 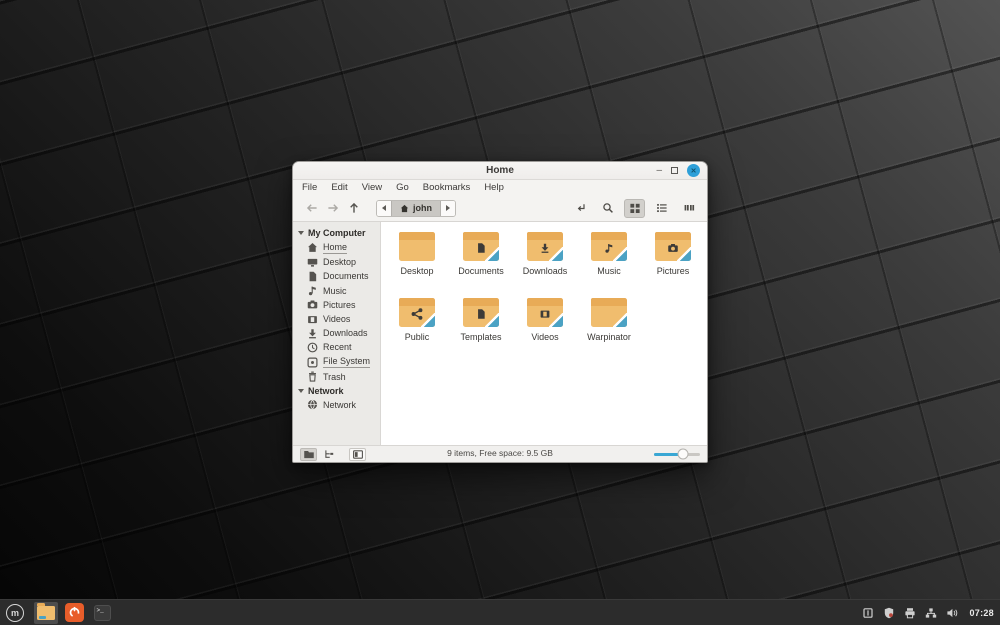 What do you see at coordinates (357, 454) in the screenshot?
I see `sidebar-toggle-button` at bounding box center [357, 454].